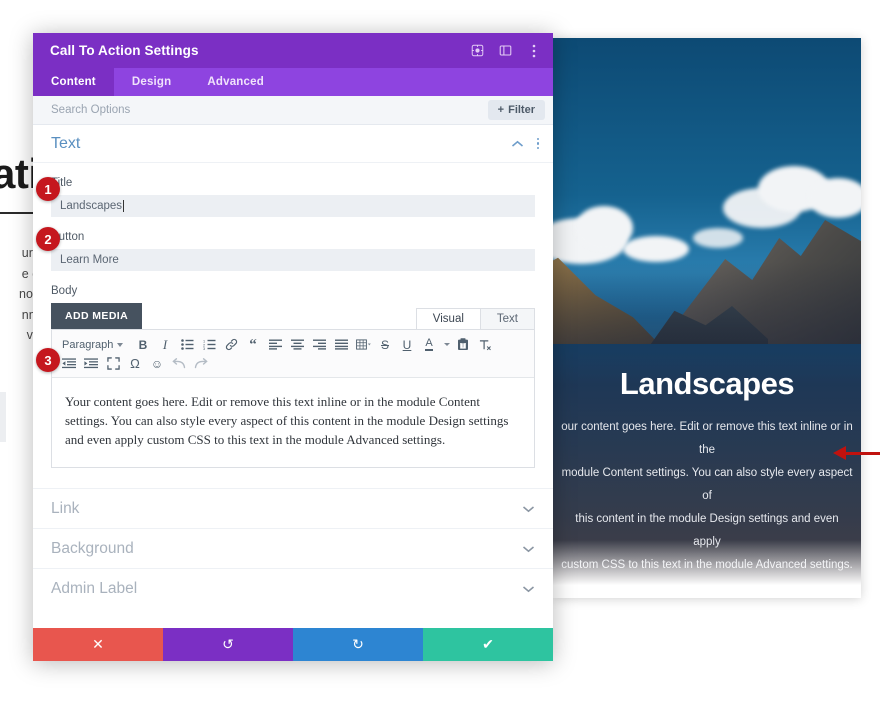  Describe the element at coordinates (143, 344) in the screenshot. I see `bold-icon: B` at that location.